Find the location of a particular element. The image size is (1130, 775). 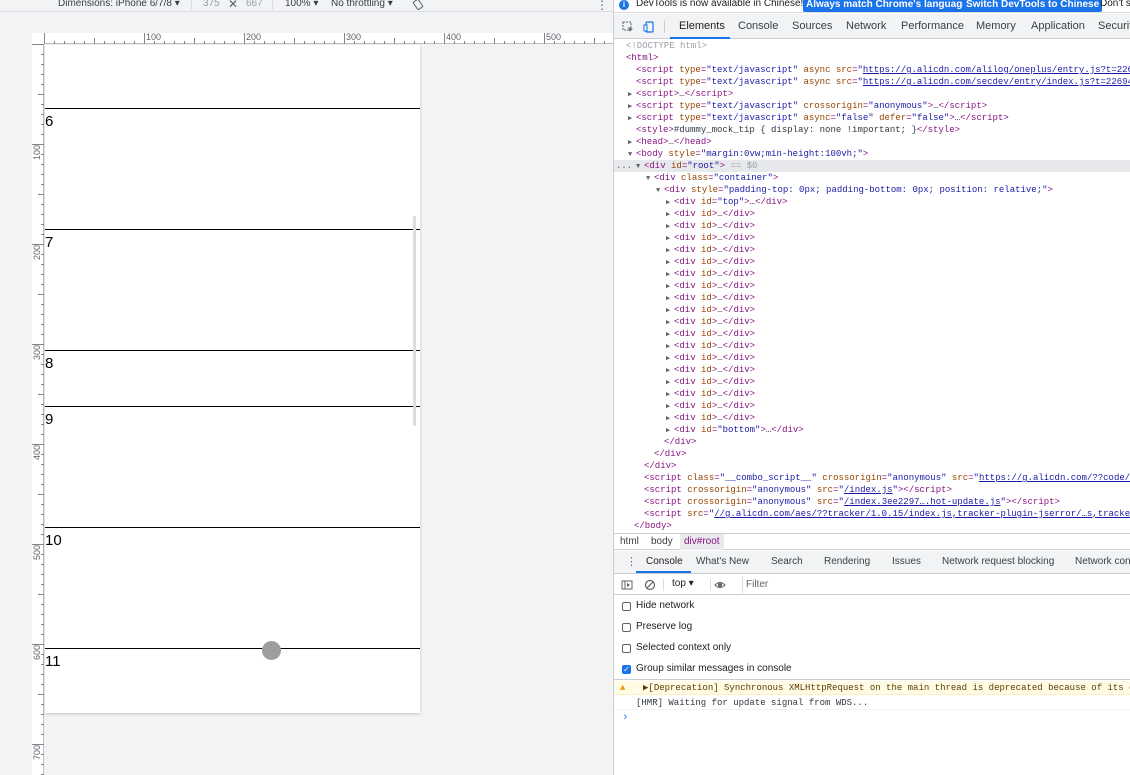

dismiss-infobar-link: Don't s is located at coordinates (1115, 4).